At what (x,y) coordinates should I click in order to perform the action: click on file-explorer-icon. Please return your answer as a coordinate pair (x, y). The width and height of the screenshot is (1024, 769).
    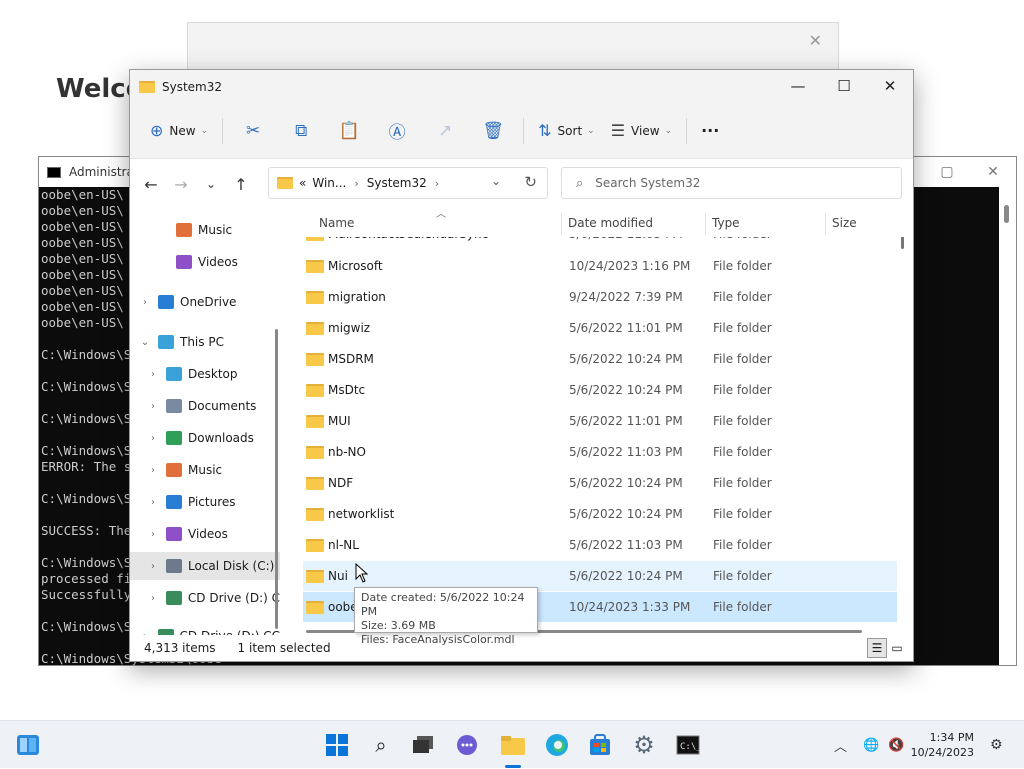
    Looking at the image, I should click on (513, 745).